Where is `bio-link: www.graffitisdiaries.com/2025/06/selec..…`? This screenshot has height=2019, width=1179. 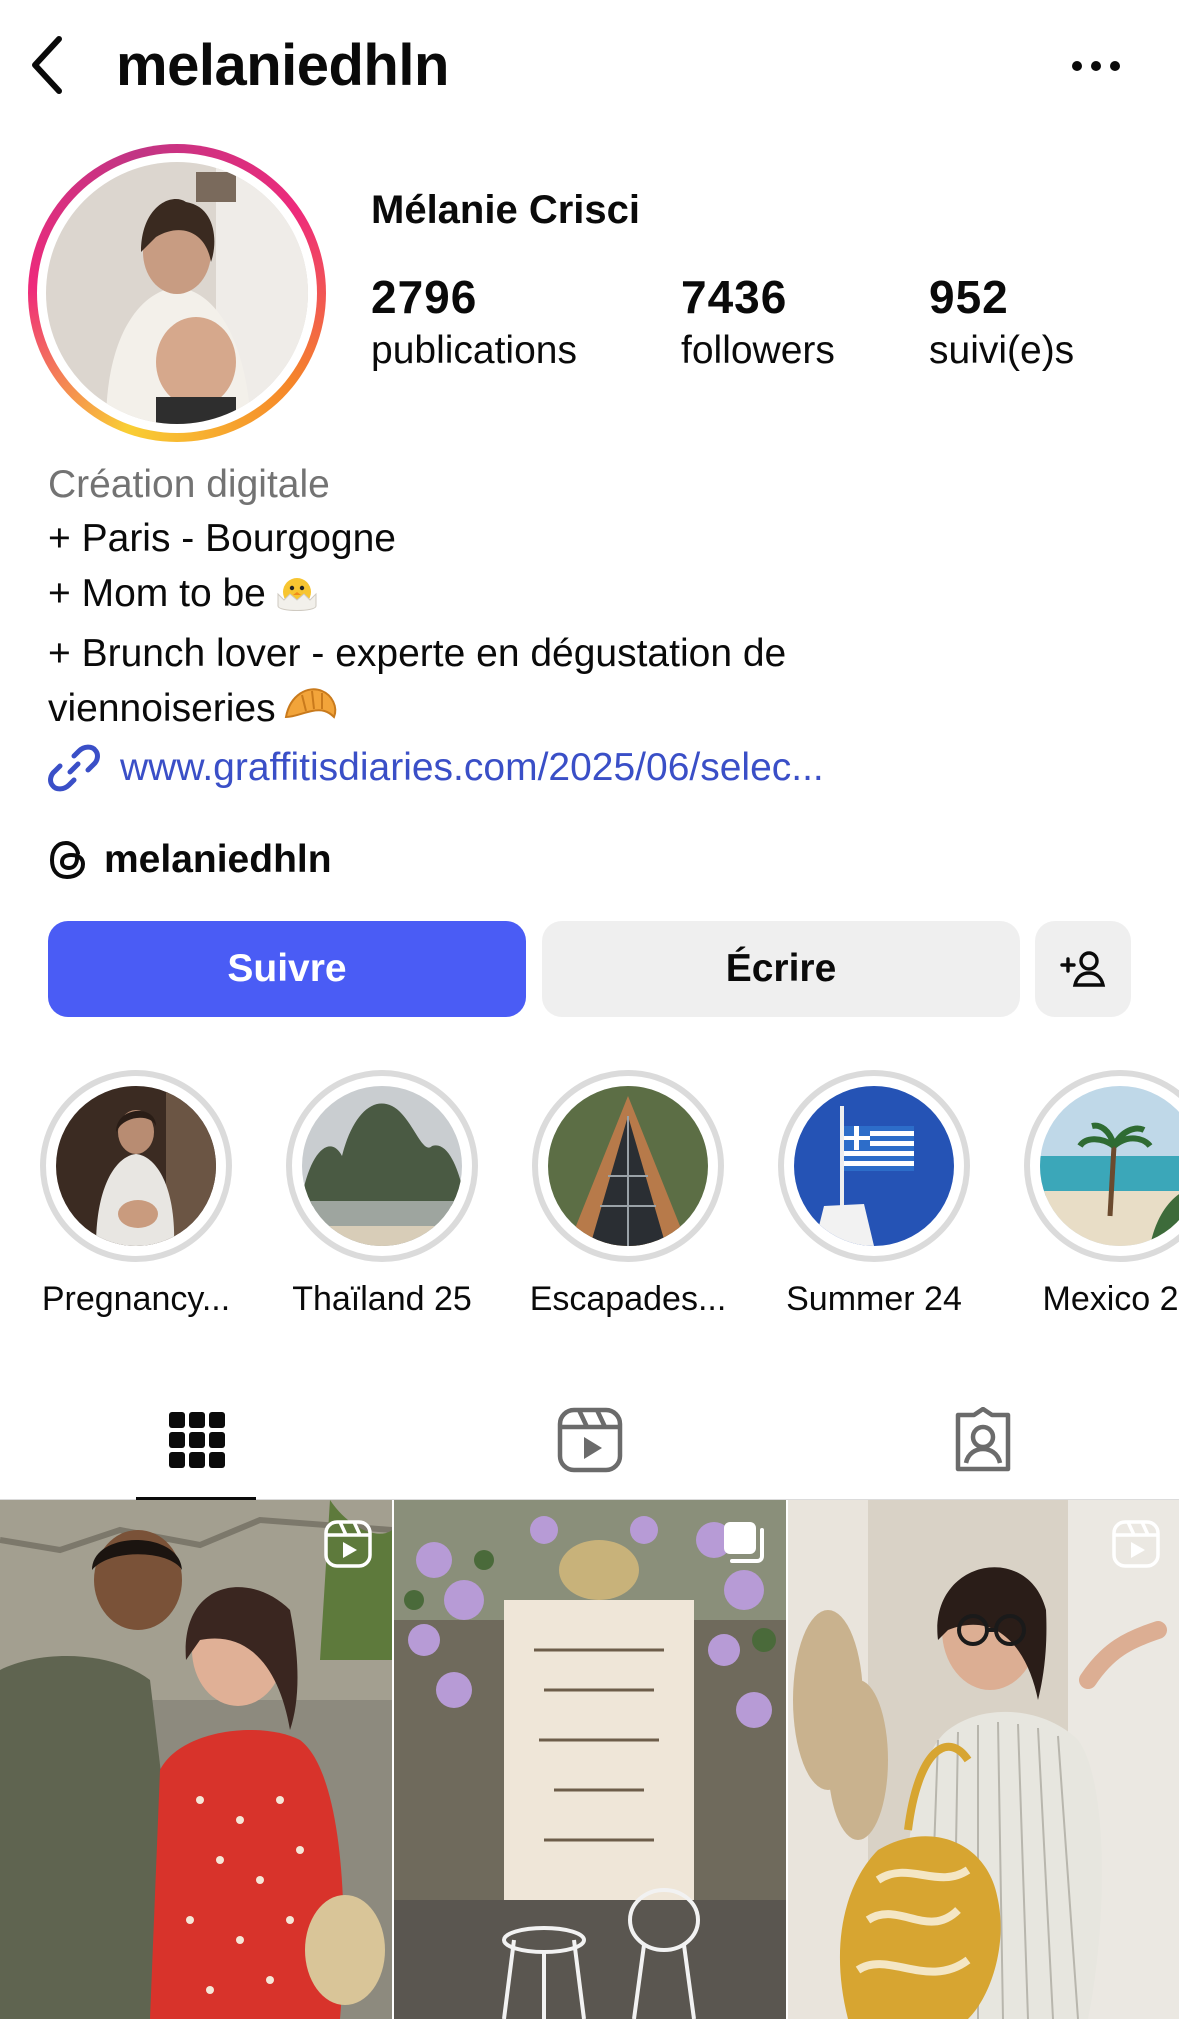
bio-link: www.graffitisdiaries.com/2025/06/selec..… is located at coordinates (436, 768).